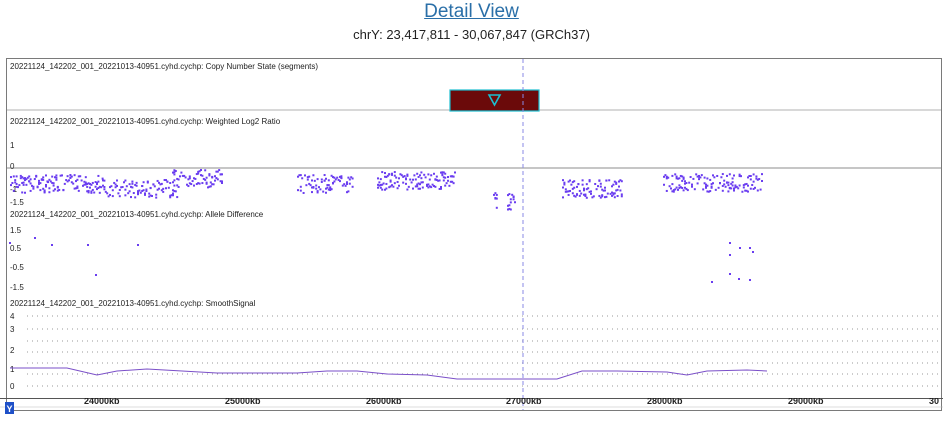  Describe the element at coordinates (12, 369) in the screenshot. I see `smooth-tick-1: 1` at that location.